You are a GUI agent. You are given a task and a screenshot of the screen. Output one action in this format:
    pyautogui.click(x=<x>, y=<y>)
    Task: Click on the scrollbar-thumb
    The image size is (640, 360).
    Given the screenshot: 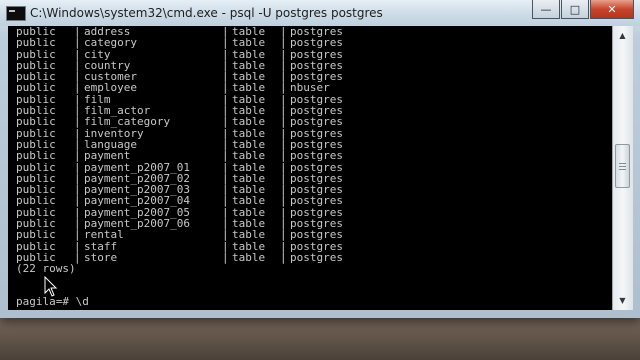 What is the action you would take?
    pyautogui.click(x=622, y=166)
    